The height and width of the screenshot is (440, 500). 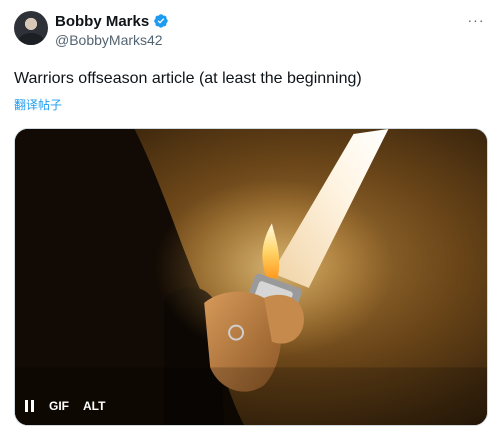 What do you see at coordinates (31, 28) in the screenshot?
I see `avatar` at bounding box center [31, 28].